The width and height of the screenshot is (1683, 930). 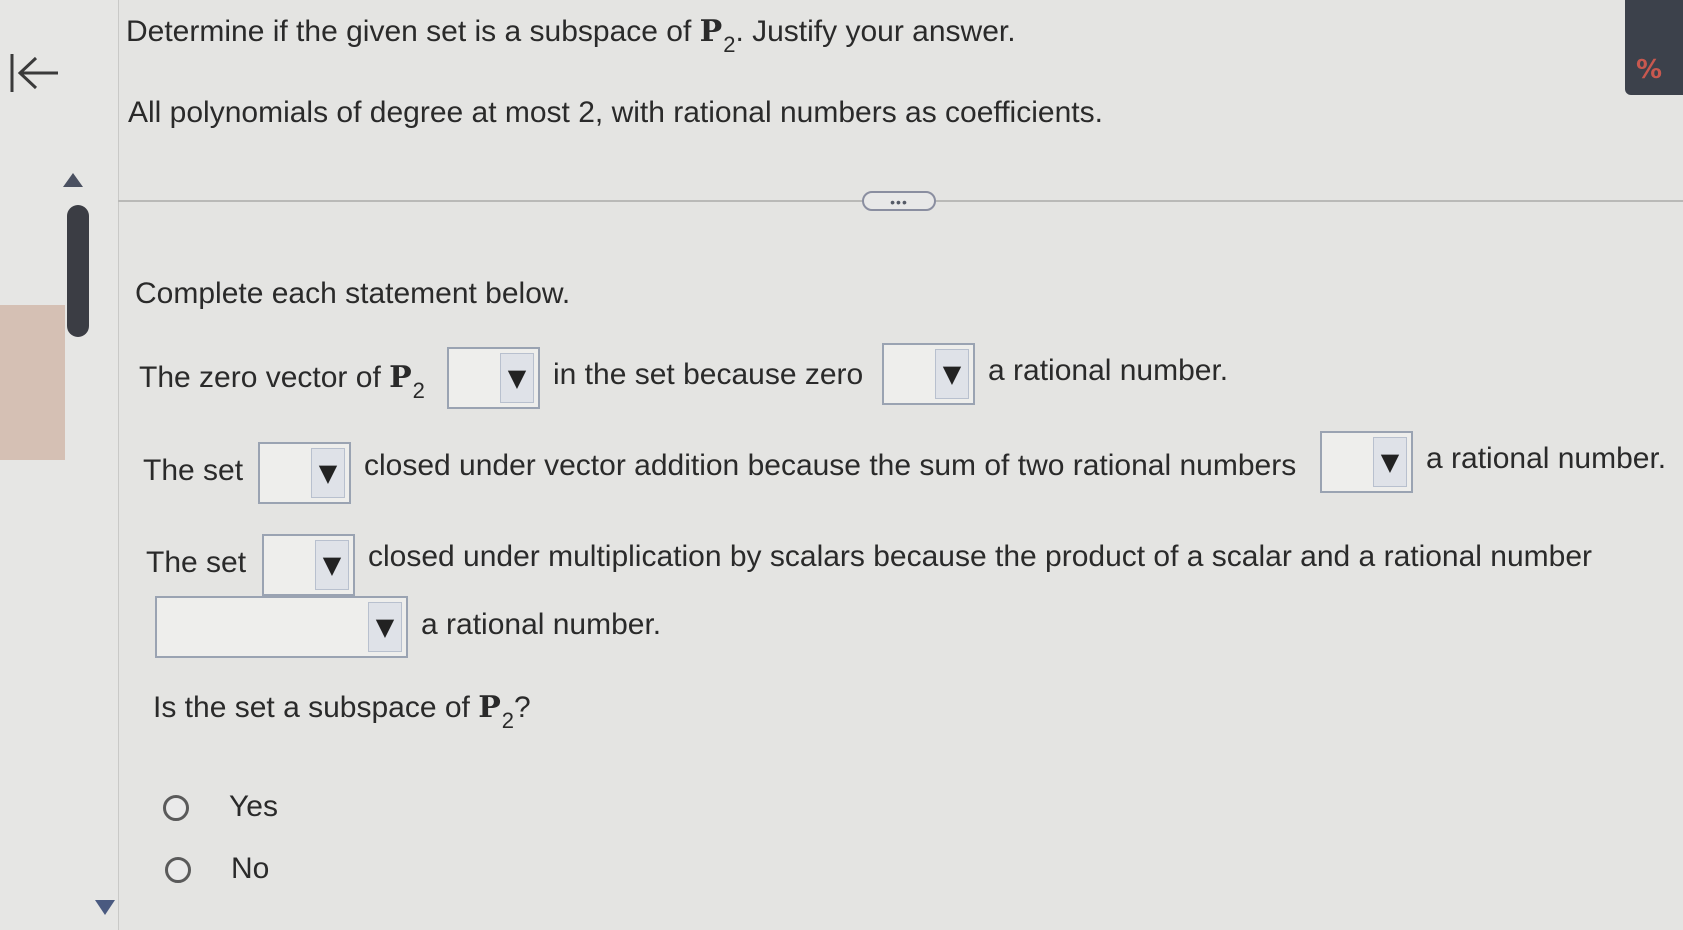 I want to click on option-label: Yes, so click(x=253, y=806).